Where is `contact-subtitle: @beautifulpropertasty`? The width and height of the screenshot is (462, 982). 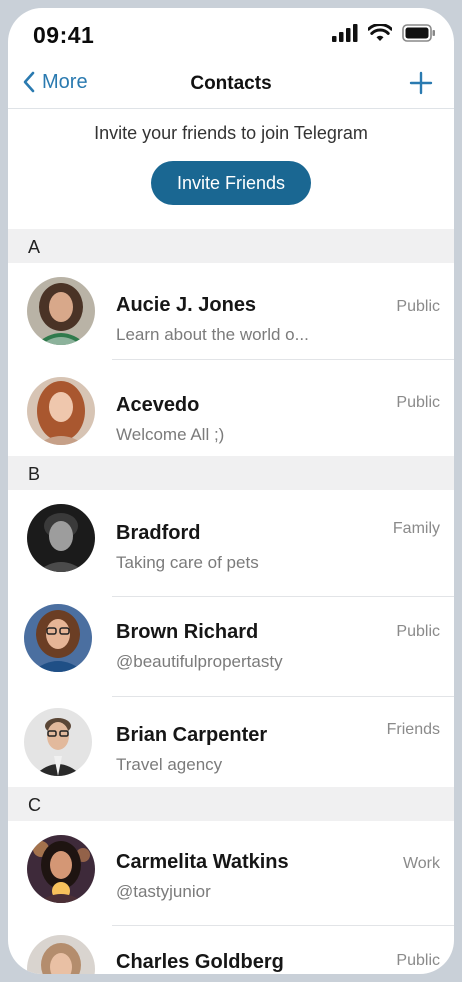
contact-subtitle: @beautifulpropertasty is located at coordinates (199, 661).